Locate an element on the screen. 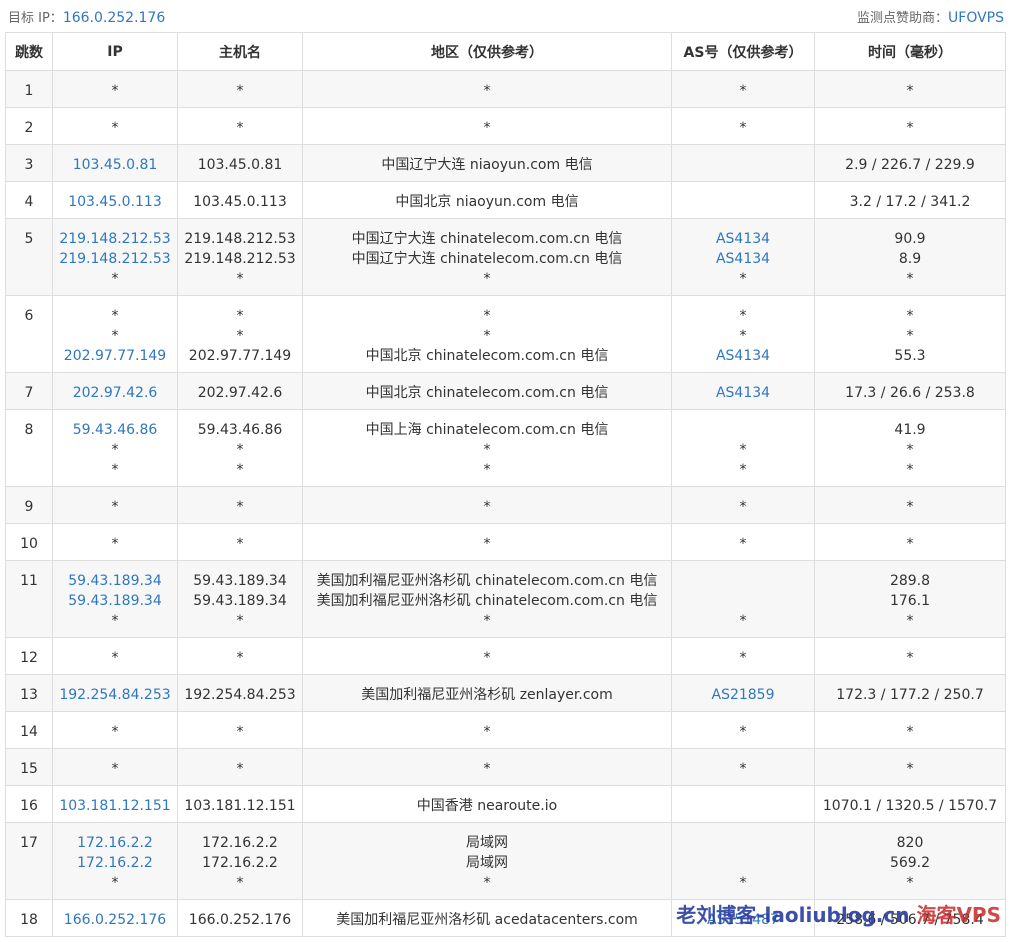  sponsor-link: UFOVPS is located at coordinates (976, 18).